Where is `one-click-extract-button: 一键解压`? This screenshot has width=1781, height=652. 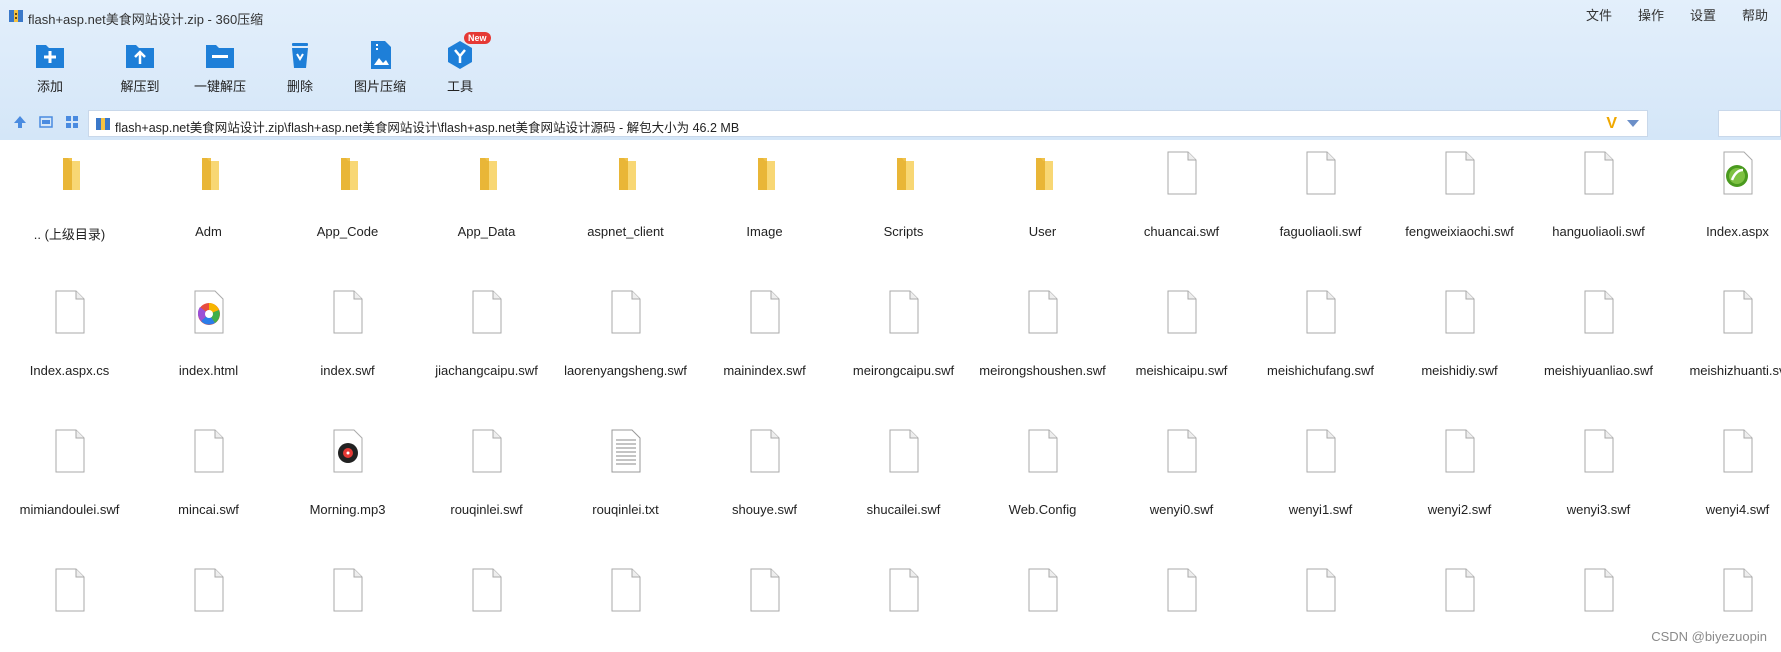 one-click-extract-button: 一键解压 is located at coordinates (220, 68).